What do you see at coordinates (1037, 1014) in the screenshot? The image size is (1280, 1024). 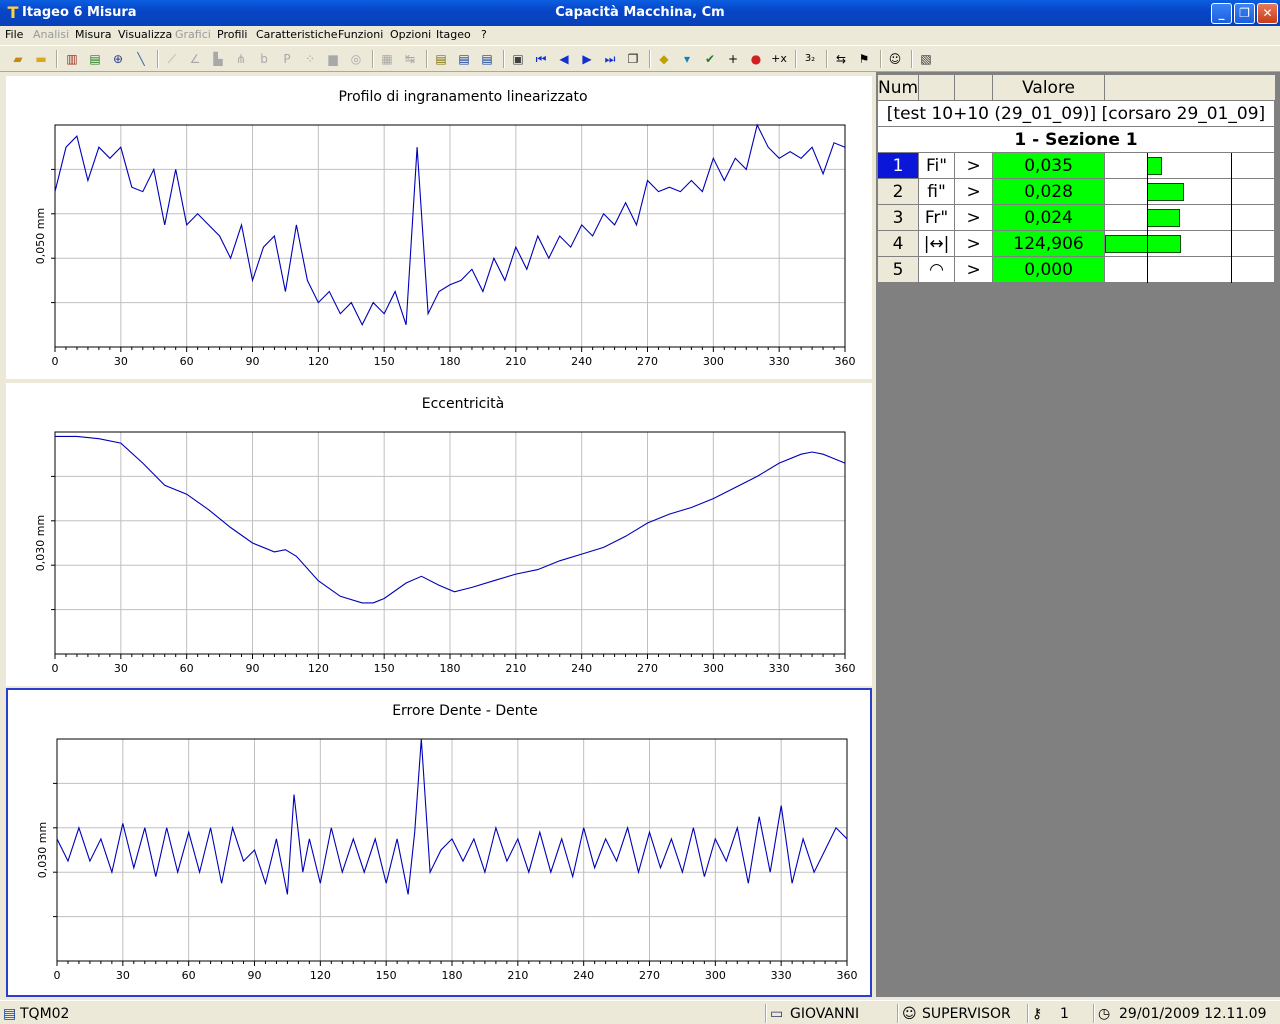 I see `key-icon: ⚷` at bounding box center [1037, 1014].